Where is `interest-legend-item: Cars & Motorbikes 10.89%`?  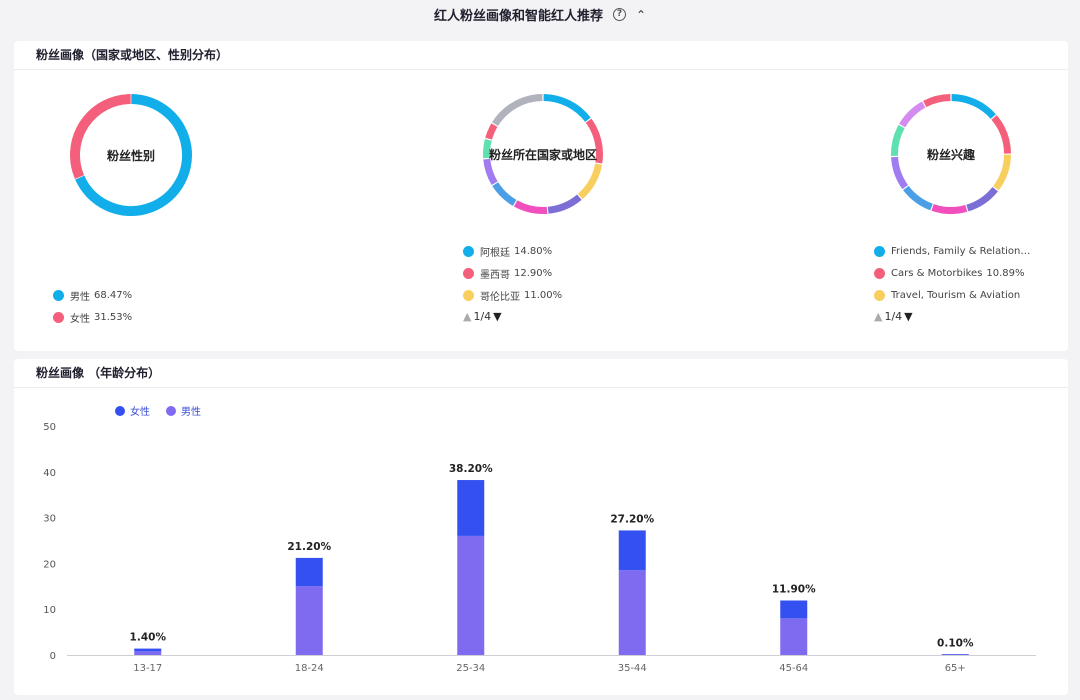 interest-legend-item: Cars & Motorbikes 10.89% is located at coordinates (952, 273).